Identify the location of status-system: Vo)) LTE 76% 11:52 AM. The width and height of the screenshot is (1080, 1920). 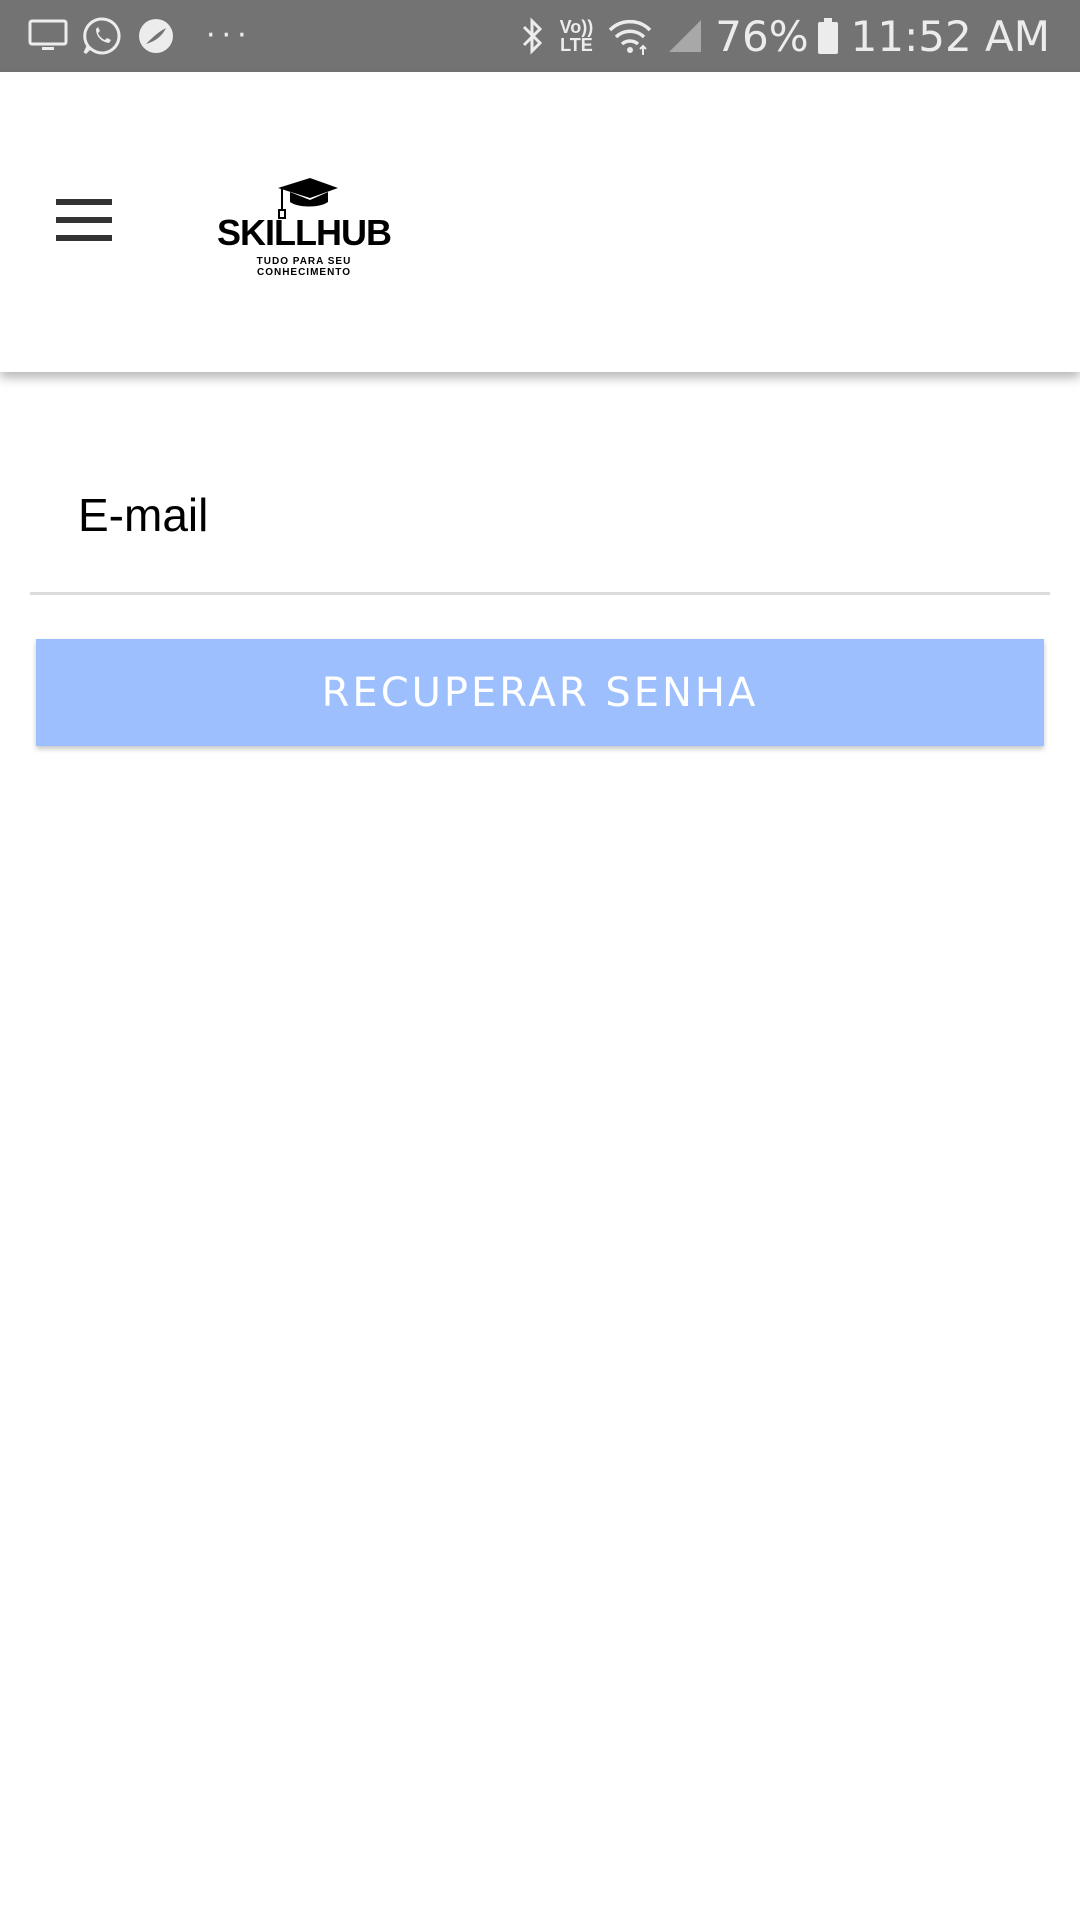
(778, 36).